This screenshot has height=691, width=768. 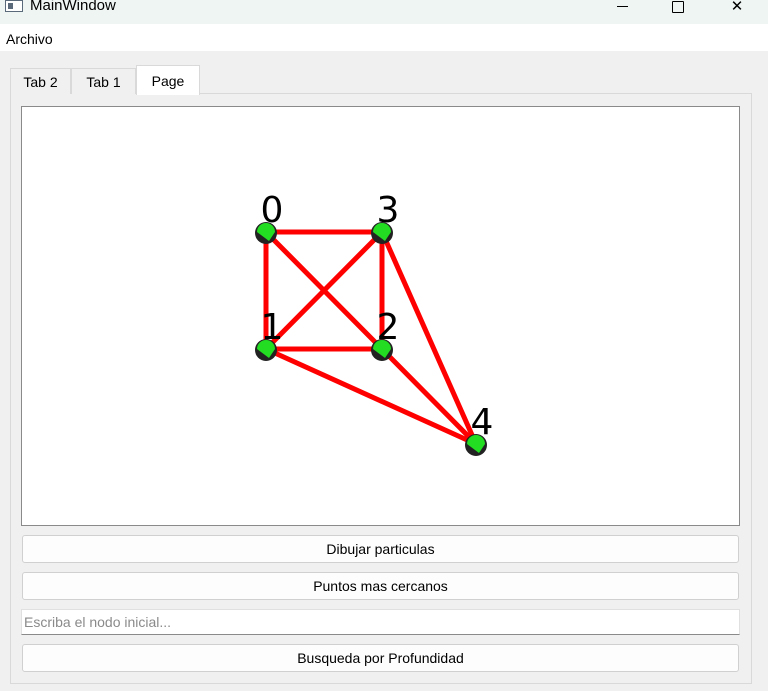 I want to click on busqueda-profundidad-button: Busqueda por Profundidad, so click(x=380, y=658).